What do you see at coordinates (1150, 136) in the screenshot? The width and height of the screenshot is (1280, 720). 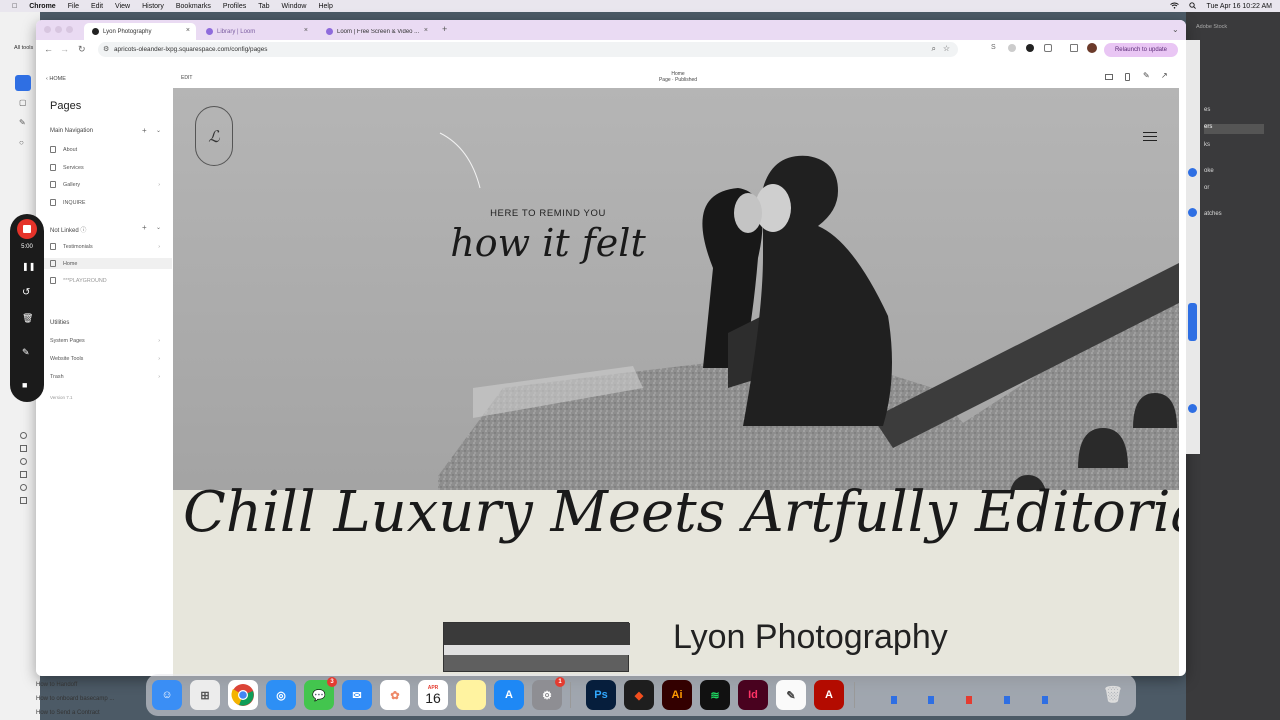 I see `hamburger-menu-icon` at bounding box center [1150, 136].